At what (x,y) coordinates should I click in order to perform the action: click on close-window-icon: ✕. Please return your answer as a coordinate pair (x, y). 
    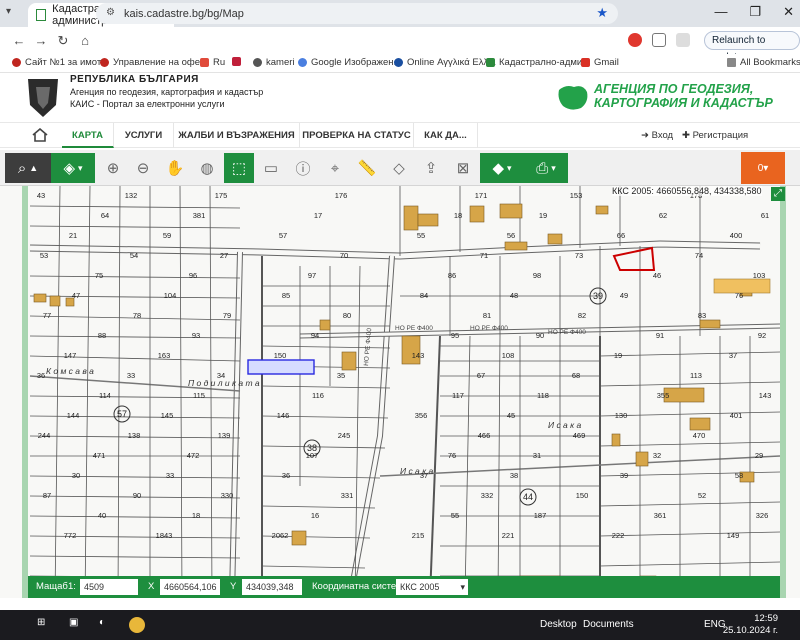
    Looking at the image, I should click on (788, 12).